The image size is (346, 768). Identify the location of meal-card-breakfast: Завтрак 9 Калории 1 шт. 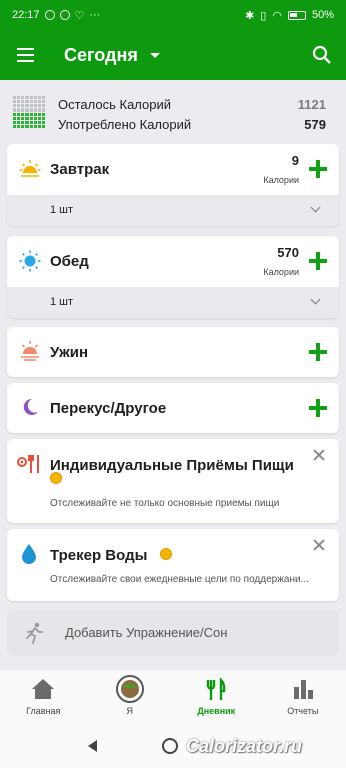
(173, 185).